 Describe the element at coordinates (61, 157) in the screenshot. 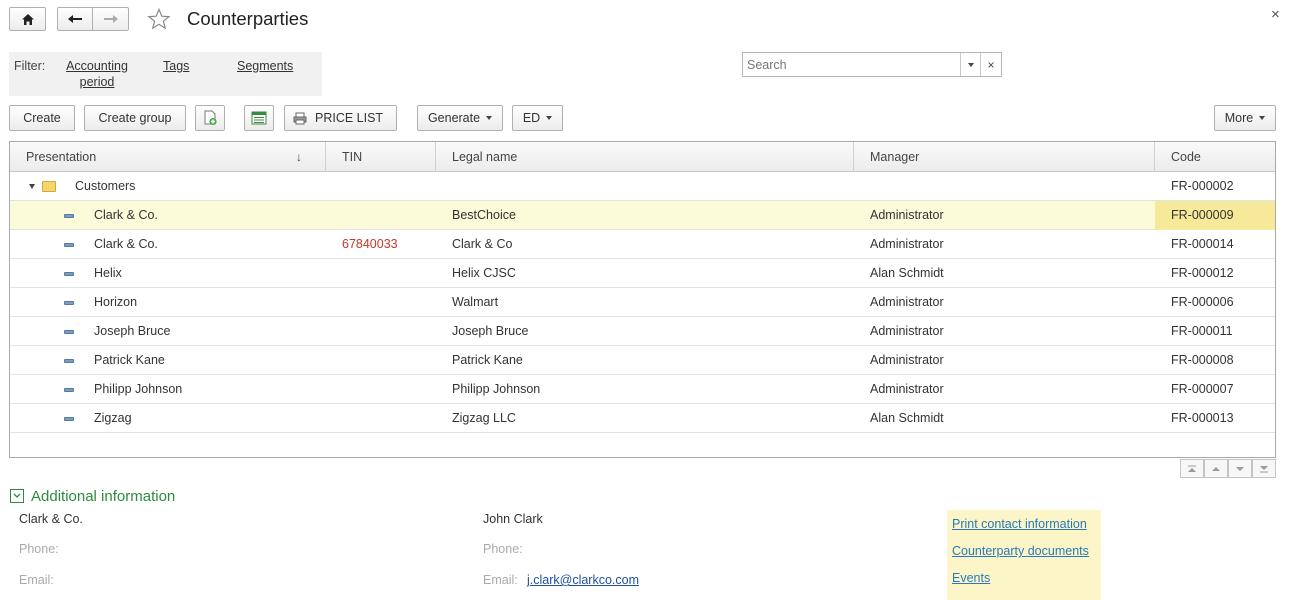

I see `column-header-label: Presentation` at that location.